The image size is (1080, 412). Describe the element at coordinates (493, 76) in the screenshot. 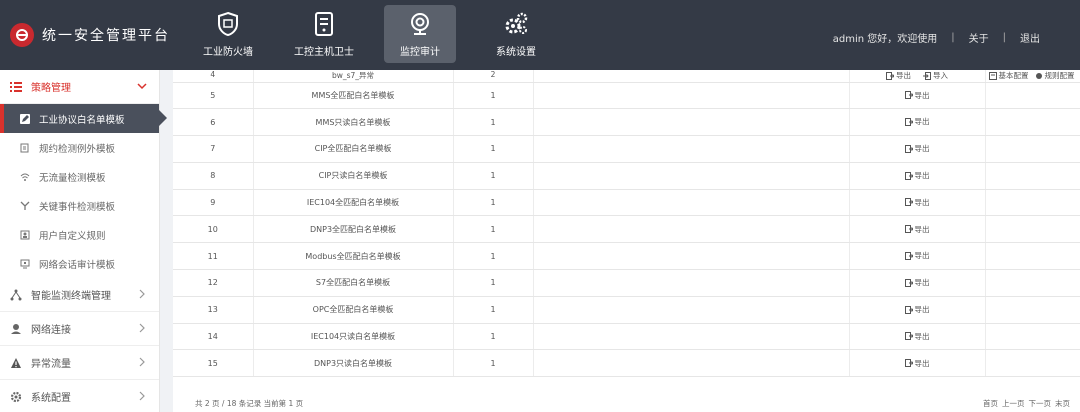

I see `cell-count: 2` at that location.